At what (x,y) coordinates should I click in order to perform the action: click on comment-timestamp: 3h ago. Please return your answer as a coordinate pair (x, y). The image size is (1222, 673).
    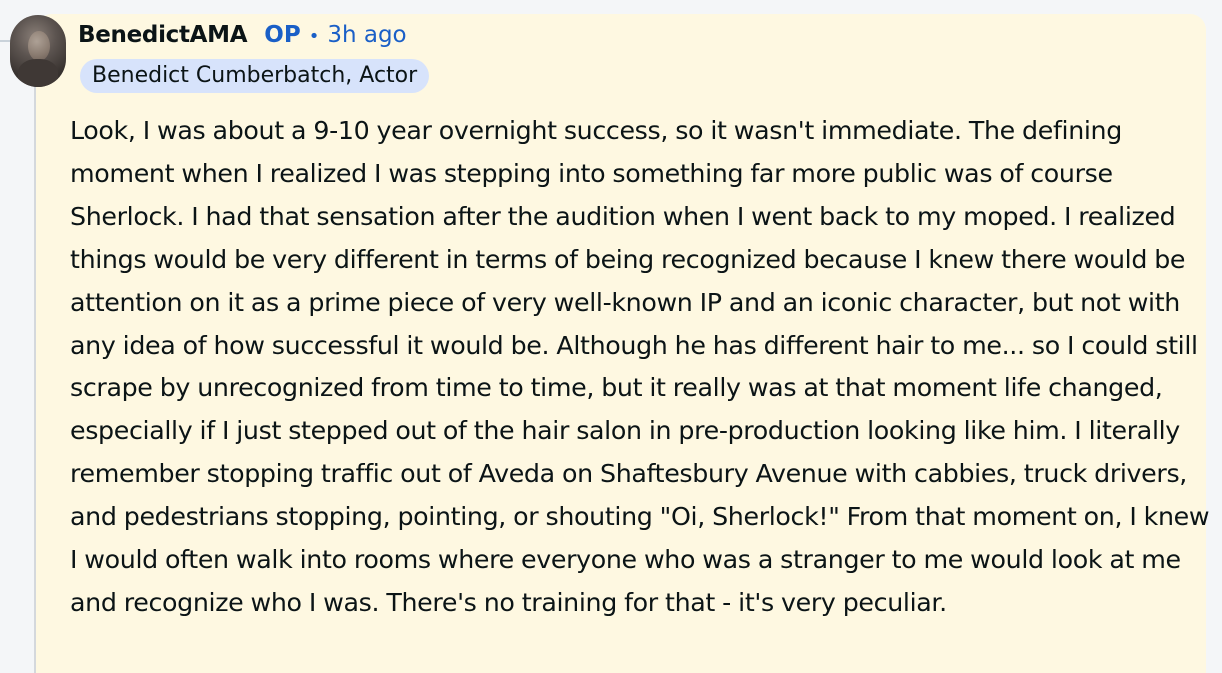
    Looking at the image, I should click on (366, 35).